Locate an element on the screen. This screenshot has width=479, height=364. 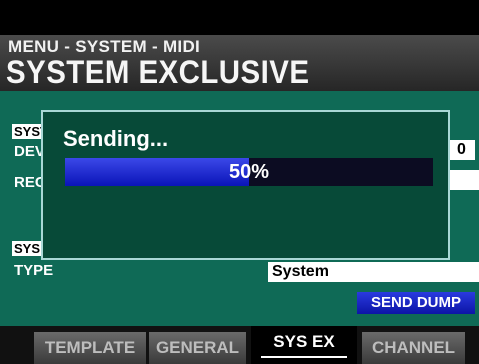
tab-general: GENERAL is located at coordinates (197, 348).